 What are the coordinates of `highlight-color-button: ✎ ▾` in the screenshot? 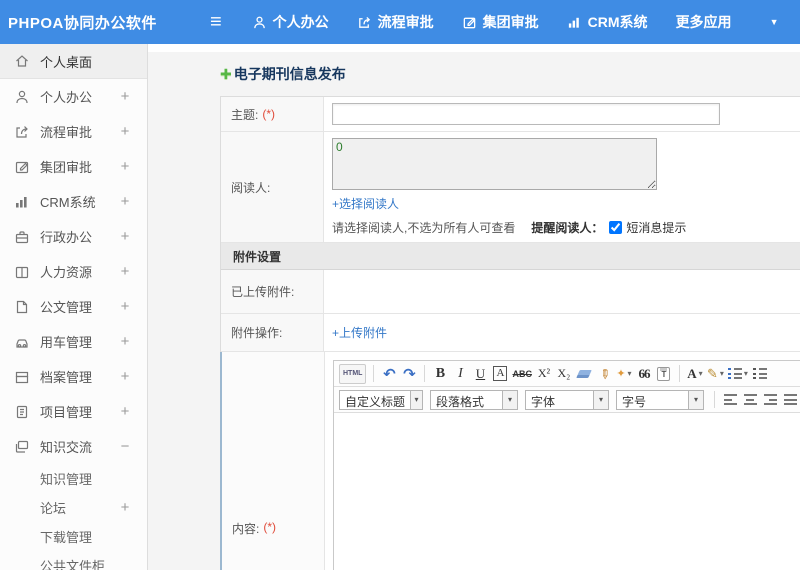 It's located at (715, 374).